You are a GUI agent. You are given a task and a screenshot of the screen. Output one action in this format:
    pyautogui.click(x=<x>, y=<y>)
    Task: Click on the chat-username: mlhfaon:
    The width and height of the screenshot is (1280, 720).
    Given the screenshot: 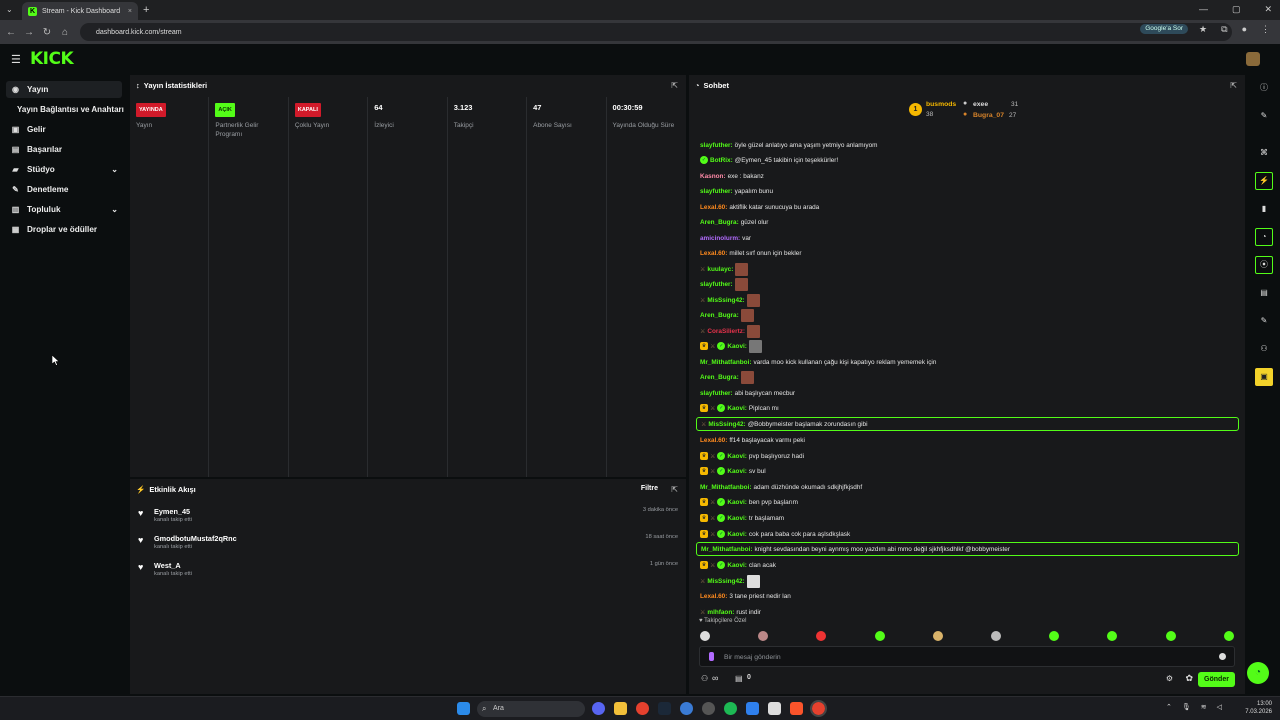 What is the action you would take?
    pyautogui.click(x=720, y=612)
    